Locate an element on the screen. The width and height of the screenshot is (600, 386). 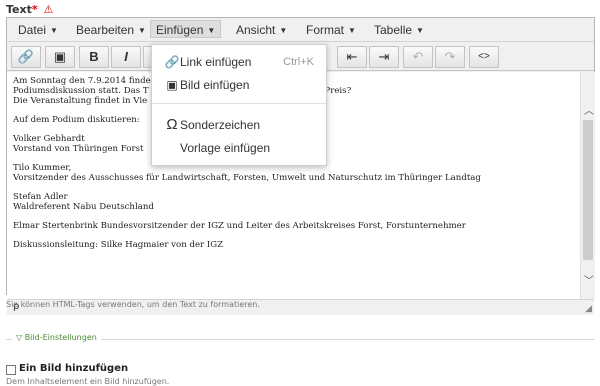
indent-icon: ⇥ is located at coordinates (384, 57).